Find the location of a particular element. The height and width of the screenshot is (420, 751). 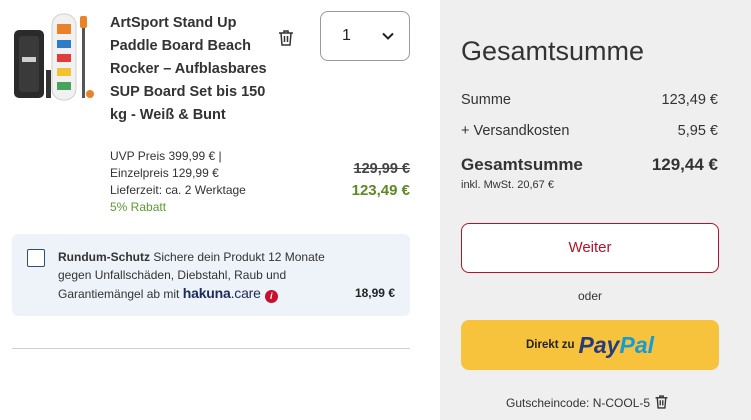

single-price-label: Einzelpreis is located at coordinates (139, 173).